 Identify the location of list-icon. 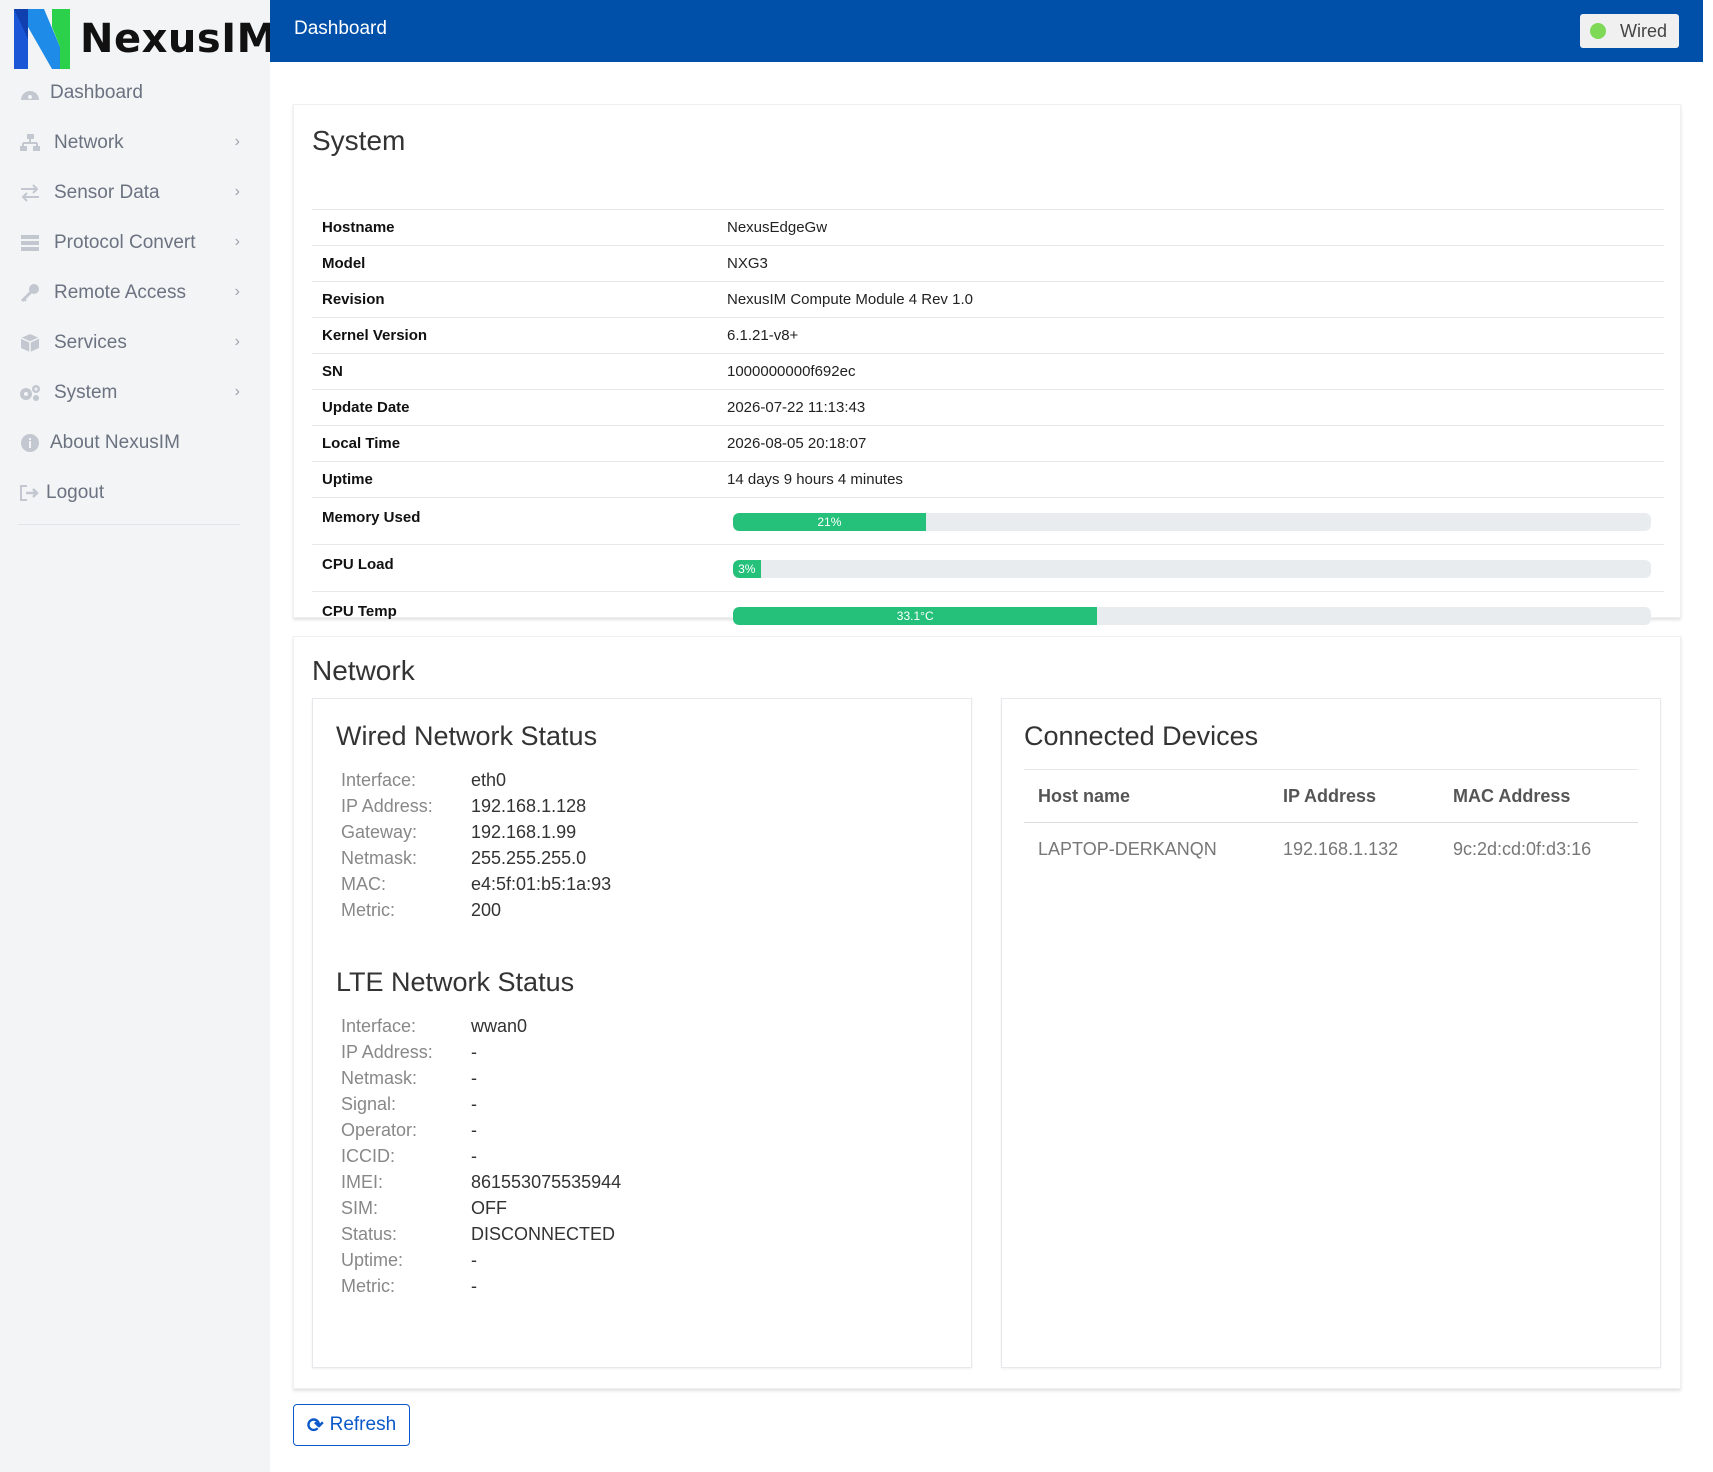
(30, 243).